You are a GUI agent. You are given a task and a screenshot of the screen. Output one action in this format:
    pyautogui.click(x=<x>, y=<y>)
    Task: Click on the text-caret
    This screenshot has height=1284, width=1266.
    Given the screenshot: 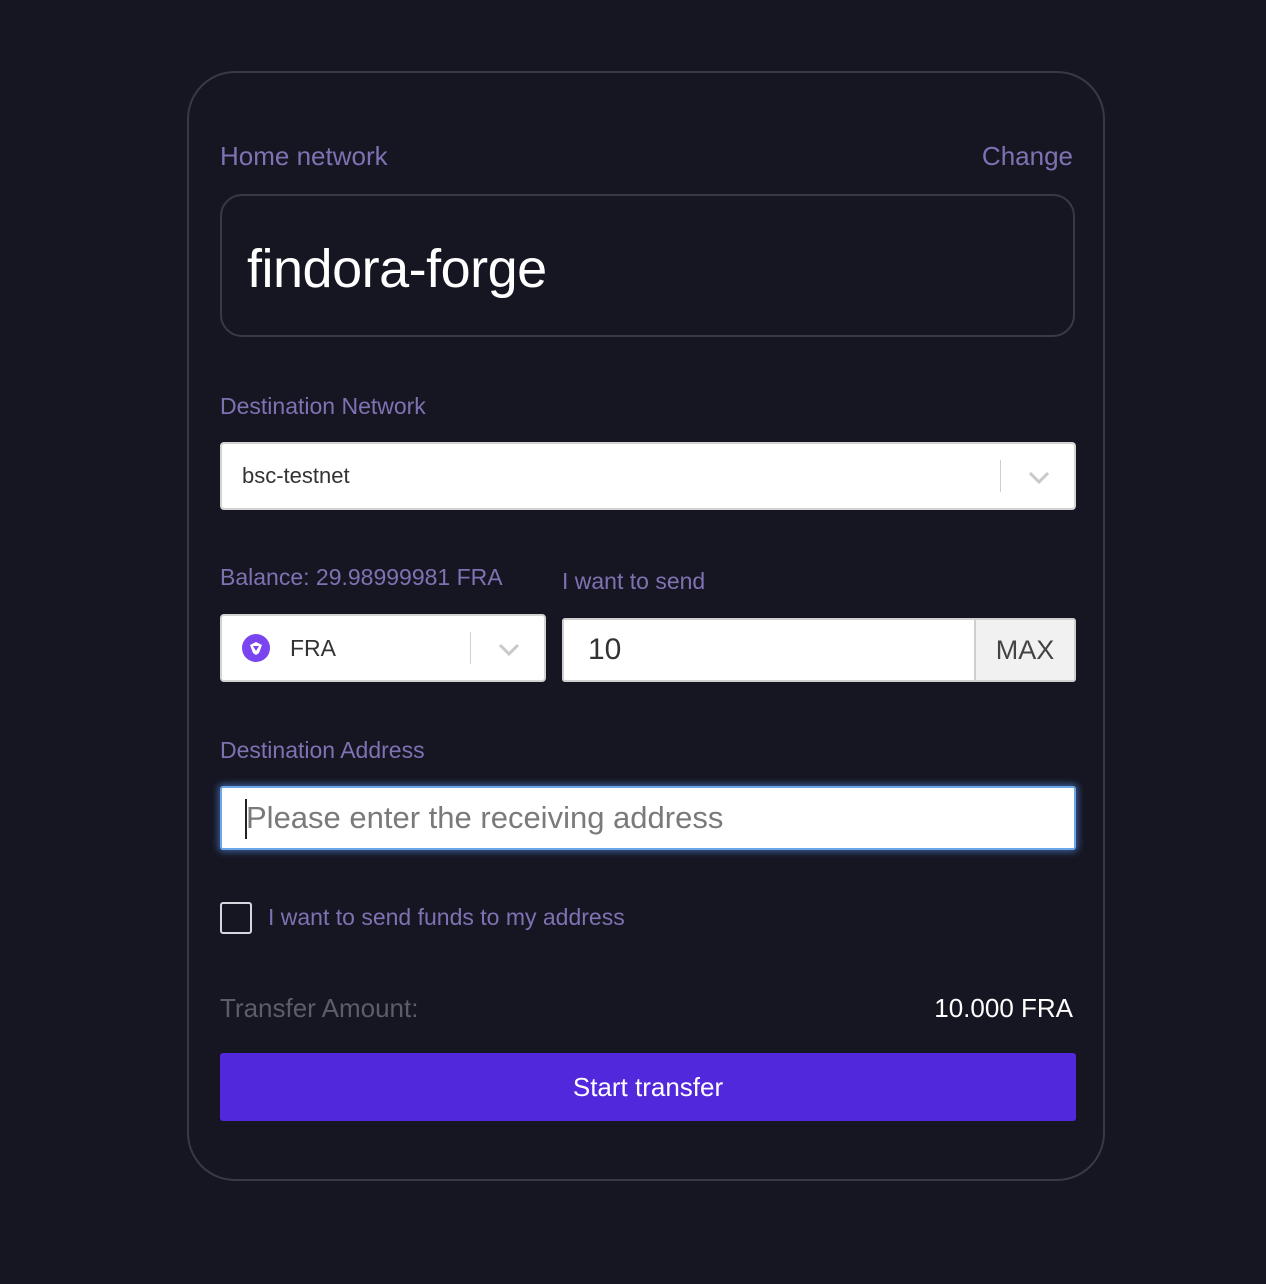 What is the action you would take?
    pyautogui.click(x=246, y=819)
    